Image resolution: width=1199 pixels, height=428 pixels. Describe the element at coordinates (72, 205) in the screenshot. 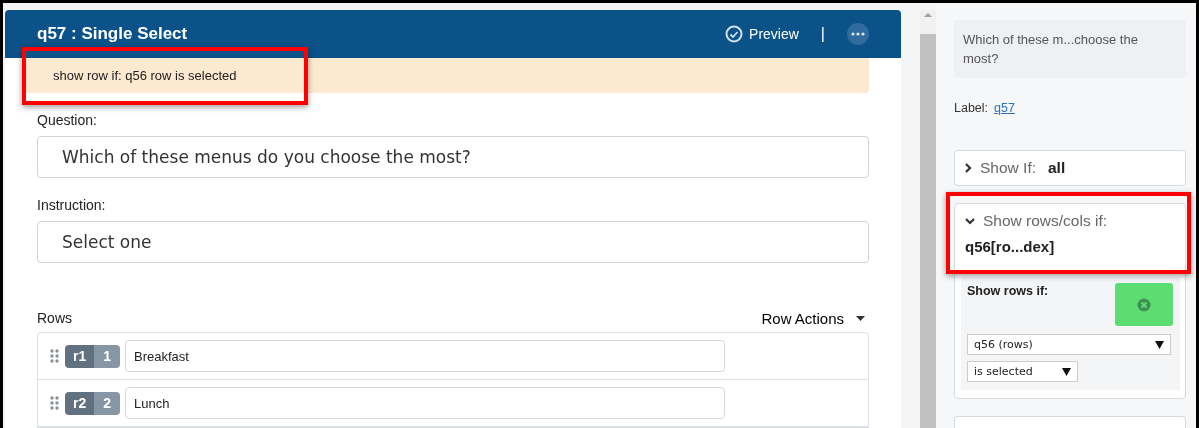

I see `instruction-label: Instruction:` at that location.